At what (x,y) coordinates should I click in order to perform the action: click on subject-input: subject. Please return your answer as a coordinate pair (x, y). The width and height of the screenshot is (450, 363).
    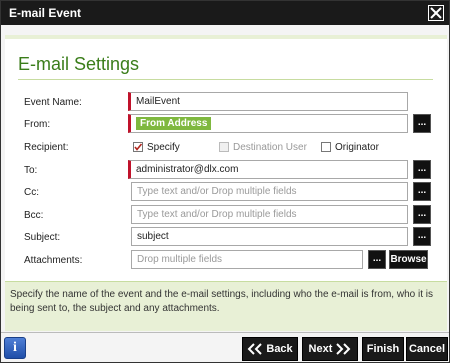
    Looking at the image, I should click on (269, 236).